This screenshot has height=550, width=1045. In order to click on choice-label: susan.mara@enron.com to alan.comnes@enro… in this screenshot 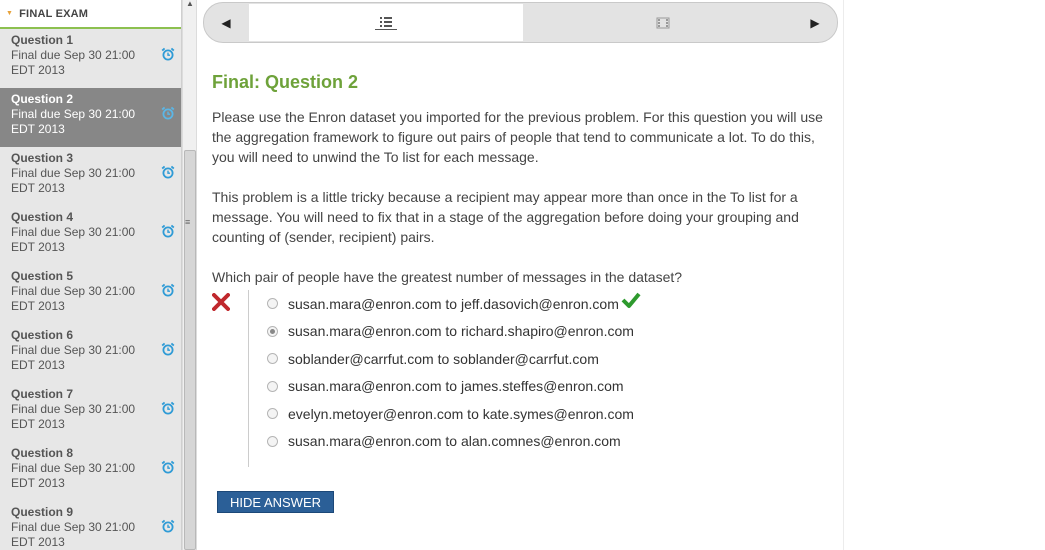, I will do `click(454, 441)`.